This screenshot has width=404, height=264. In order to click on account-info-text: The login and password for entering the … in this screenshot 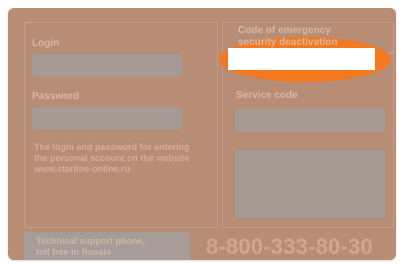, I will do `click(125, 158)`.